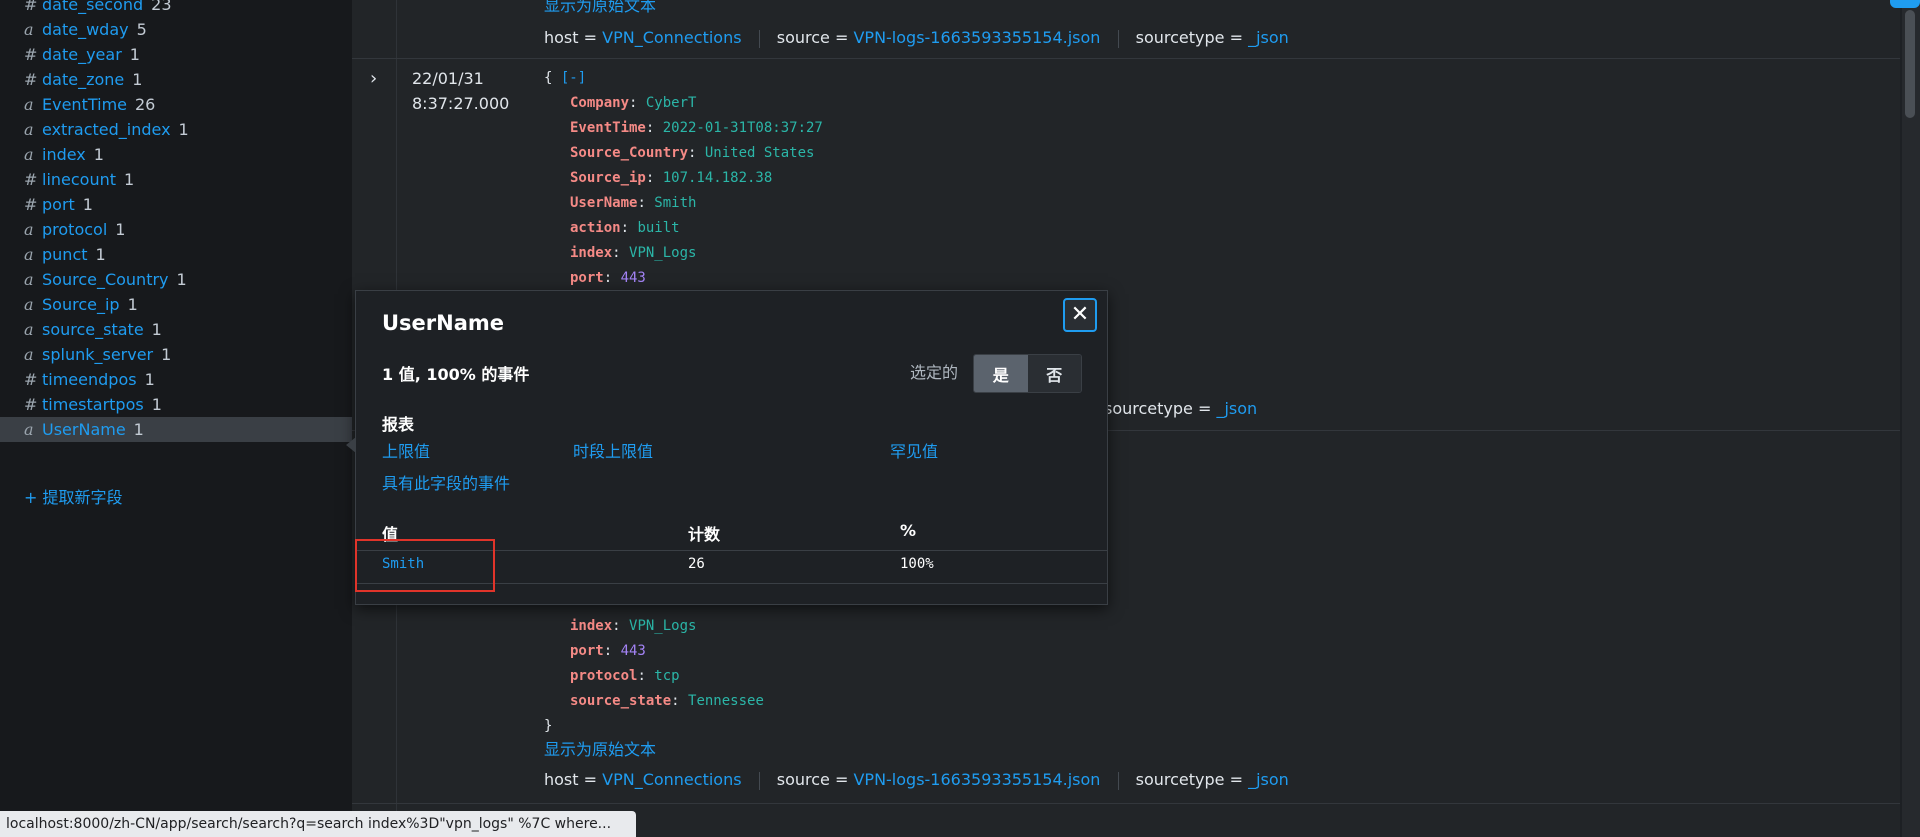 This screenshot has height=837, width=1920. I want to click on sidebar-field-timeendpos: # timeendpos 1, so click(176, 379).